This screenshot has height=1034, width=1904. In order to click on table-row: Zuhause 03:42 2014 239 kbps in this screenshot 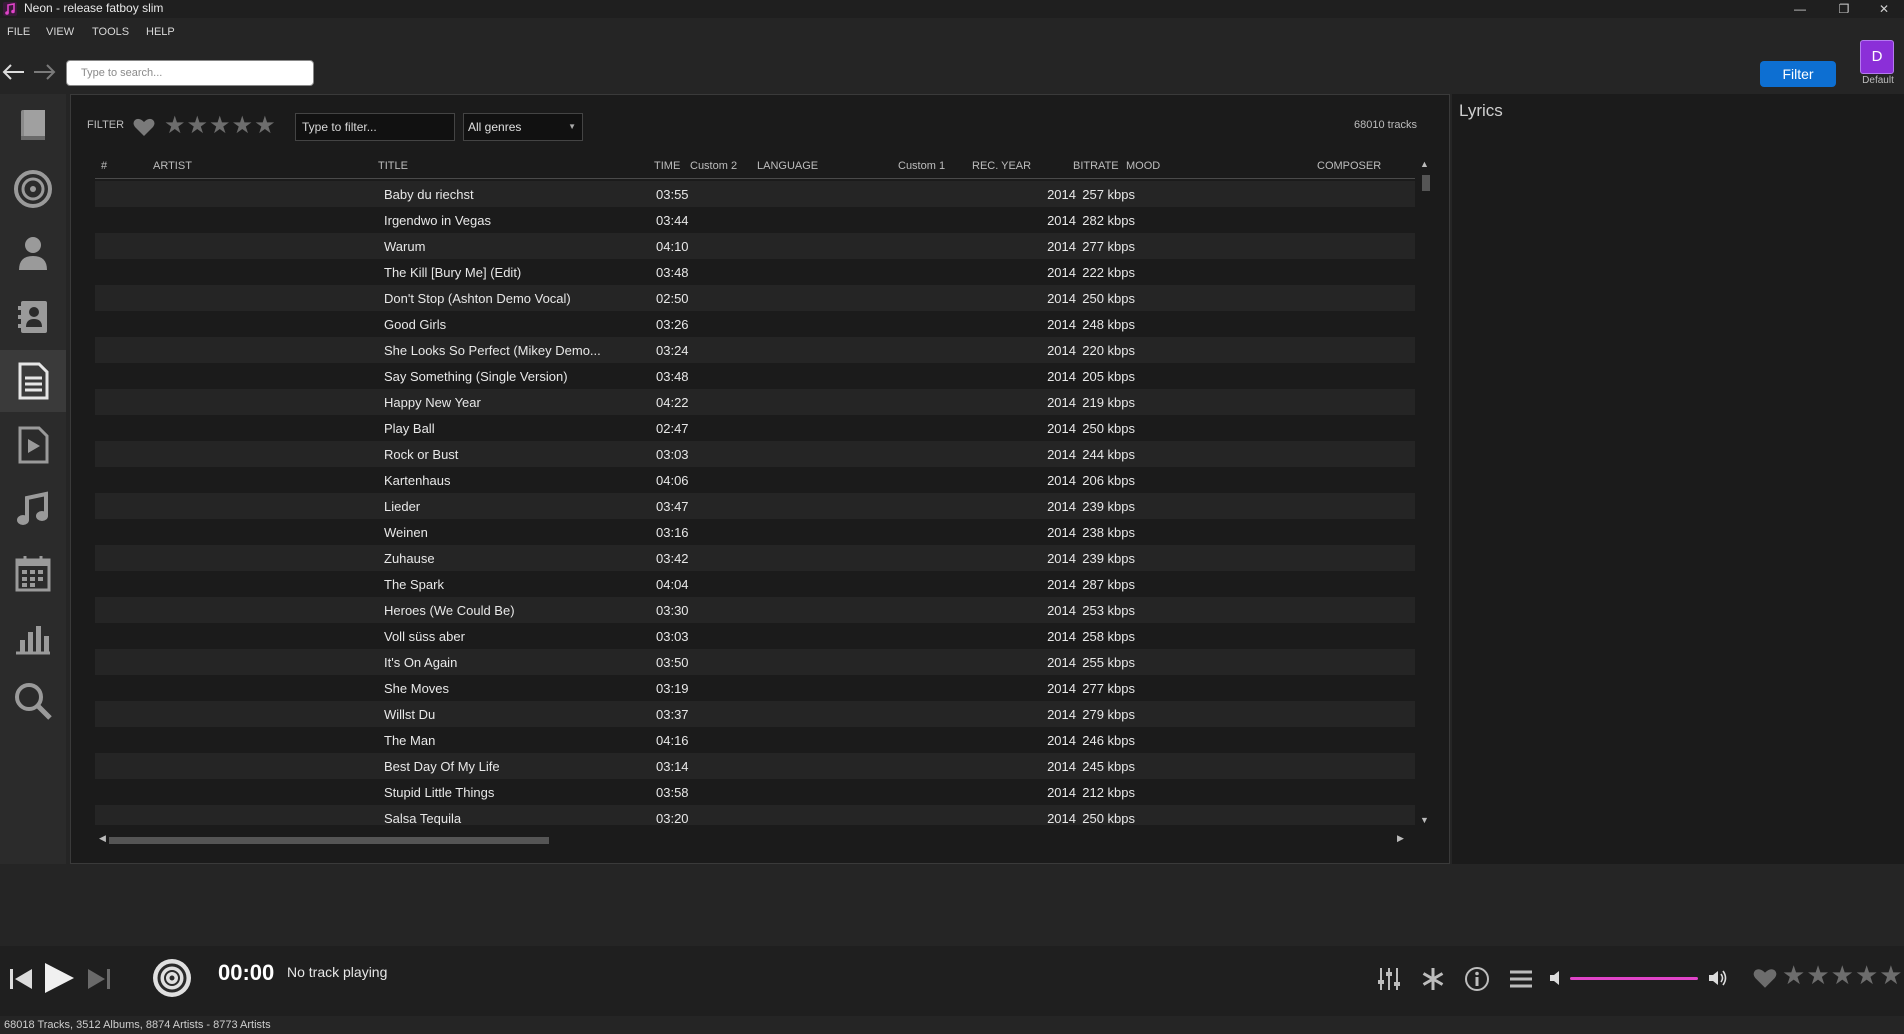, I will do `click(755, 558)`.